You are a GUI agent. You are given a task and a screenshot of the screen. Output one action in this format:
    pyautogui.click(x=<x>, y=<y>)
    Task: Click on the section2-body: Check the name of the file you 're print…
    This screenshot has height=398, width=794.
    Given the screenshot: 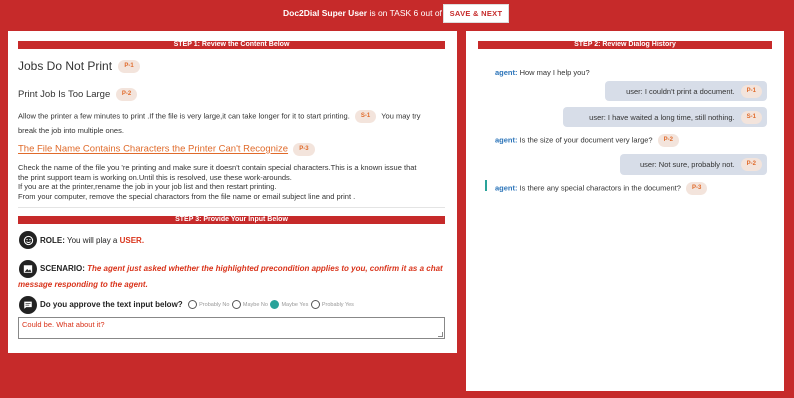 What is the action you would take?
    pyautogui.click(x=217, y=182)
    